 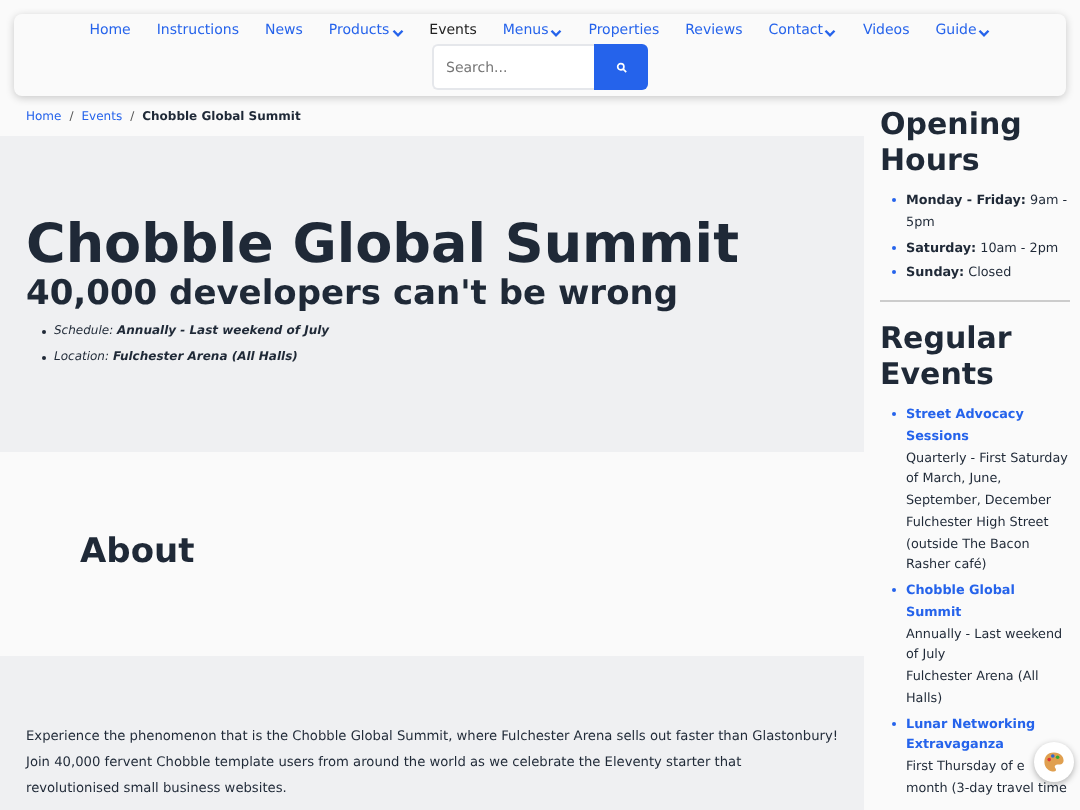 I want to click on palette-button, so click(x=1054, y=762).